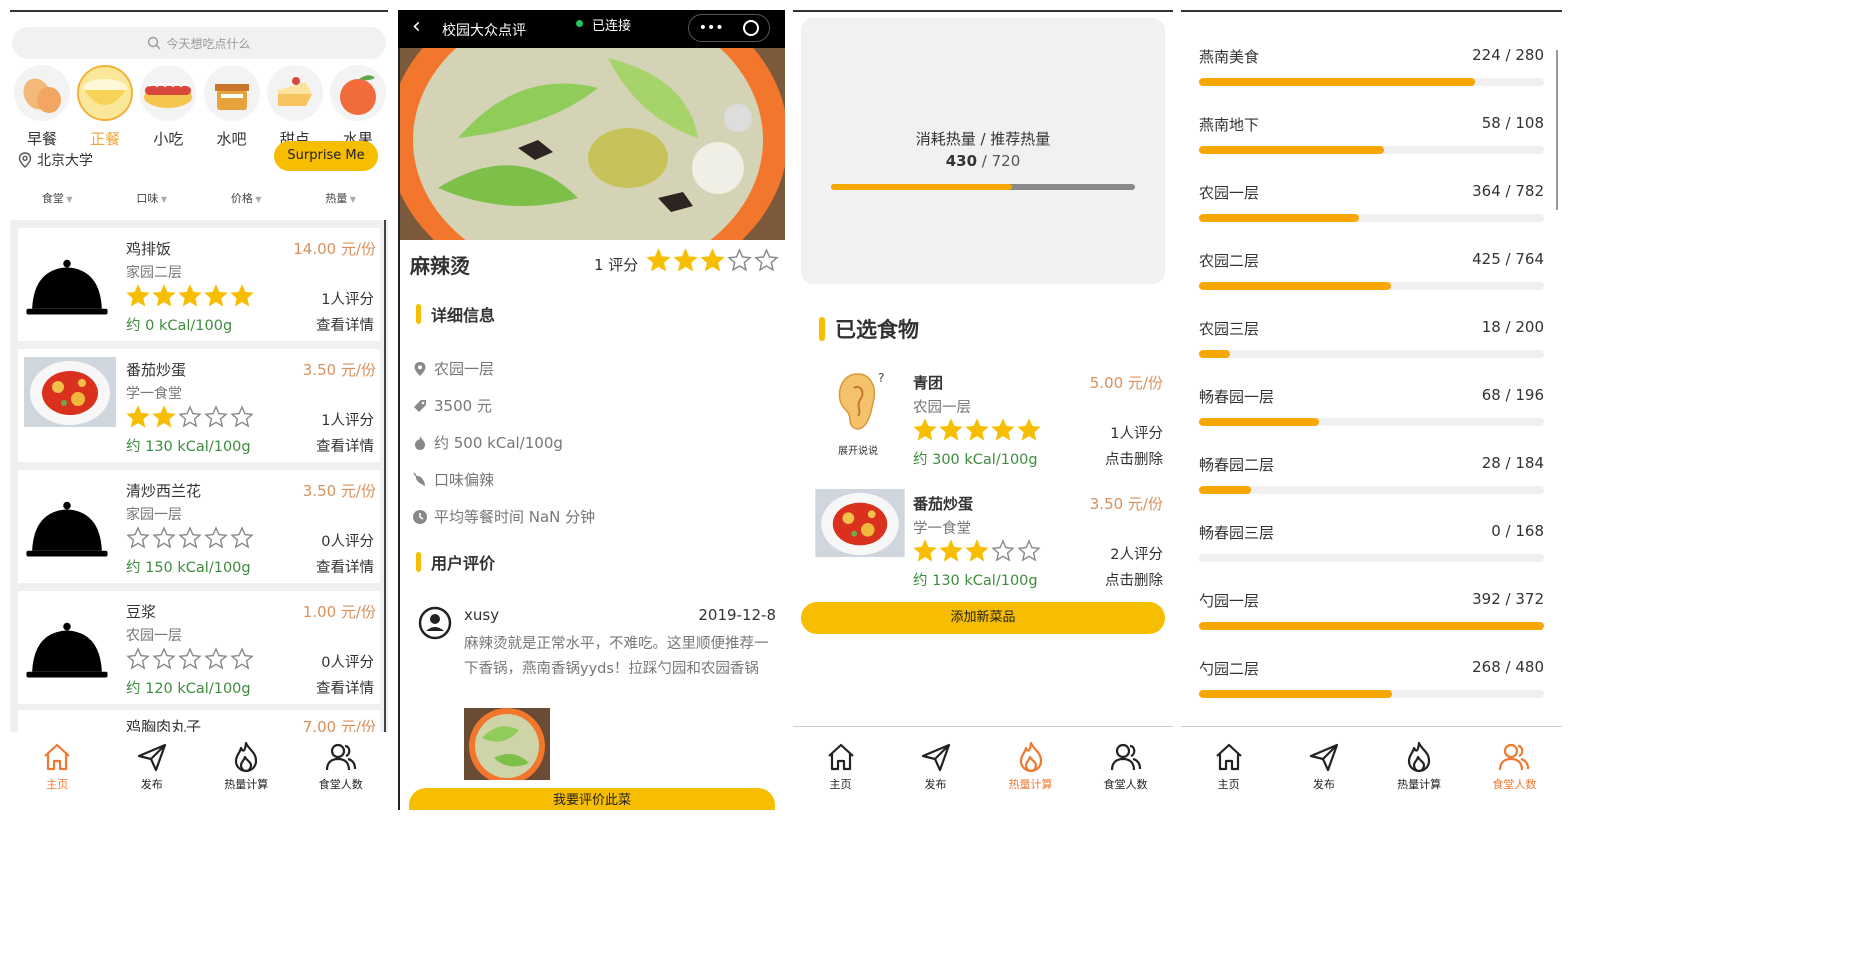 This screenshot has height=968, width=1862. What do you see at coordinates (737, 615) in the screenshot?
I see `review-date: 2019-12-8` at bounding box center [737, 615].